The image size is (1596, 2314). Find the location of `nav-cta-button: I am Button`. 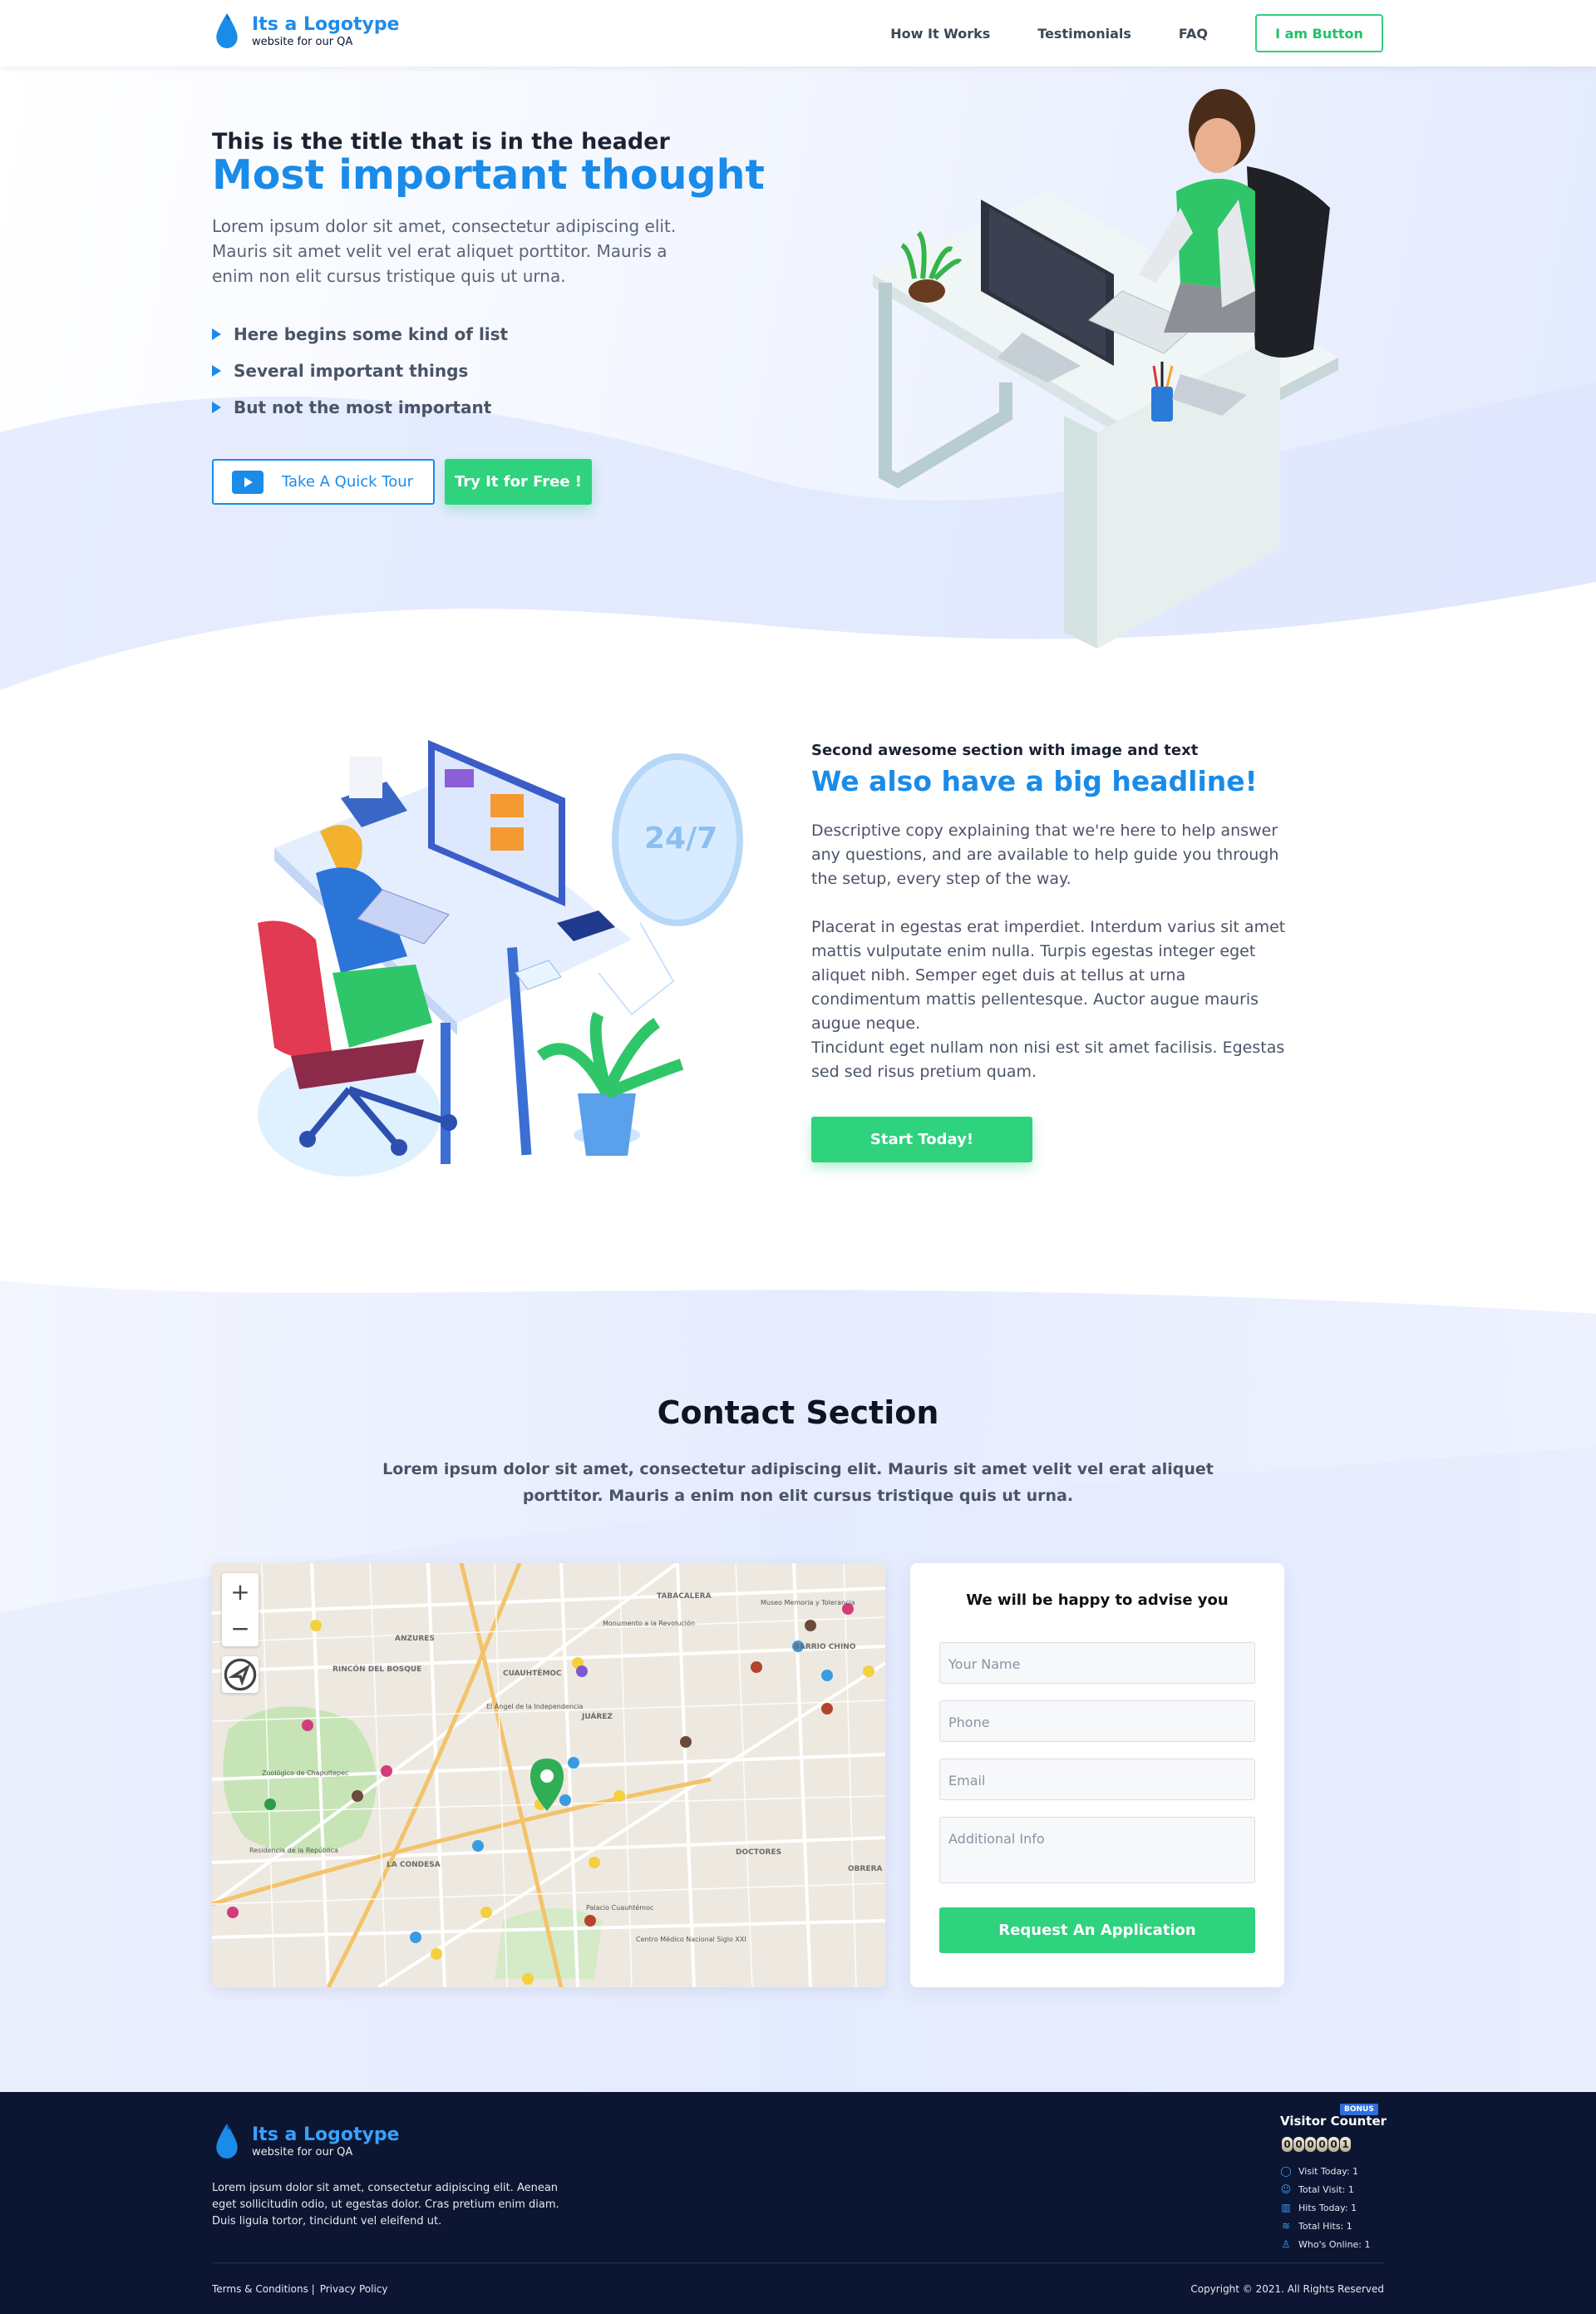

nav-cta-button: I am Button is located at coordinates (1319, 33).